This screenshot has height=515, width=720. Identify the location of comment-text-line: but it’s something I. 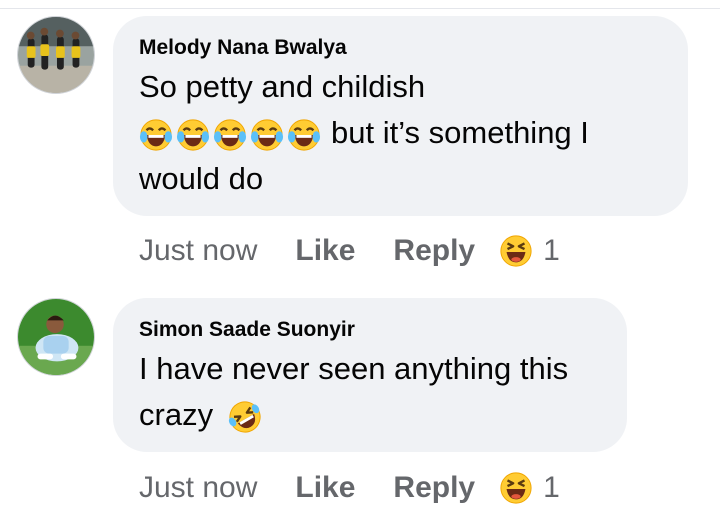
(399, 133).